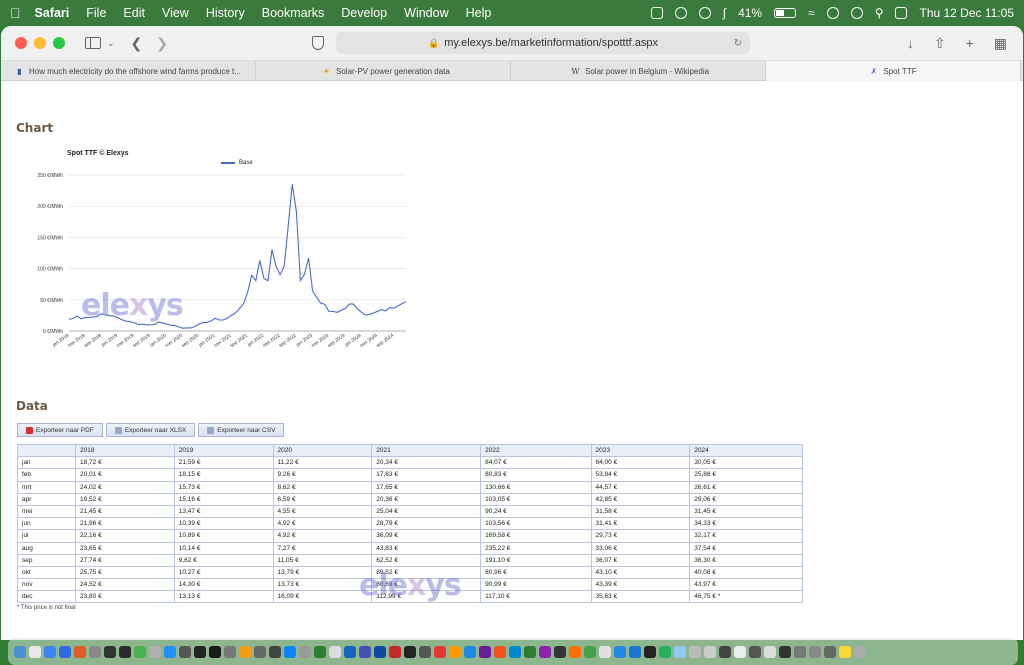 The image size is (1024, 665). What do you see at coordinates (175, 13) in the screenshot?
I see `menu-view: View` at bounding box center [175, 13].